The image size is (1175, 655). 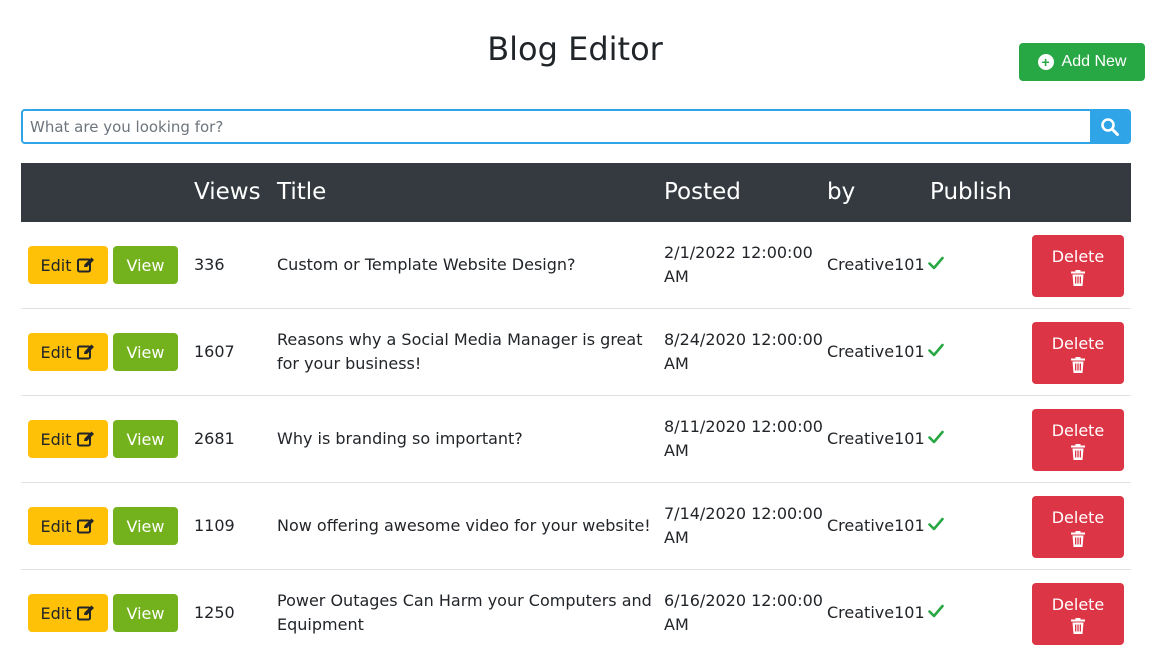 I want to click on plus-circle-icon: +, so click(x=1045, y=62).